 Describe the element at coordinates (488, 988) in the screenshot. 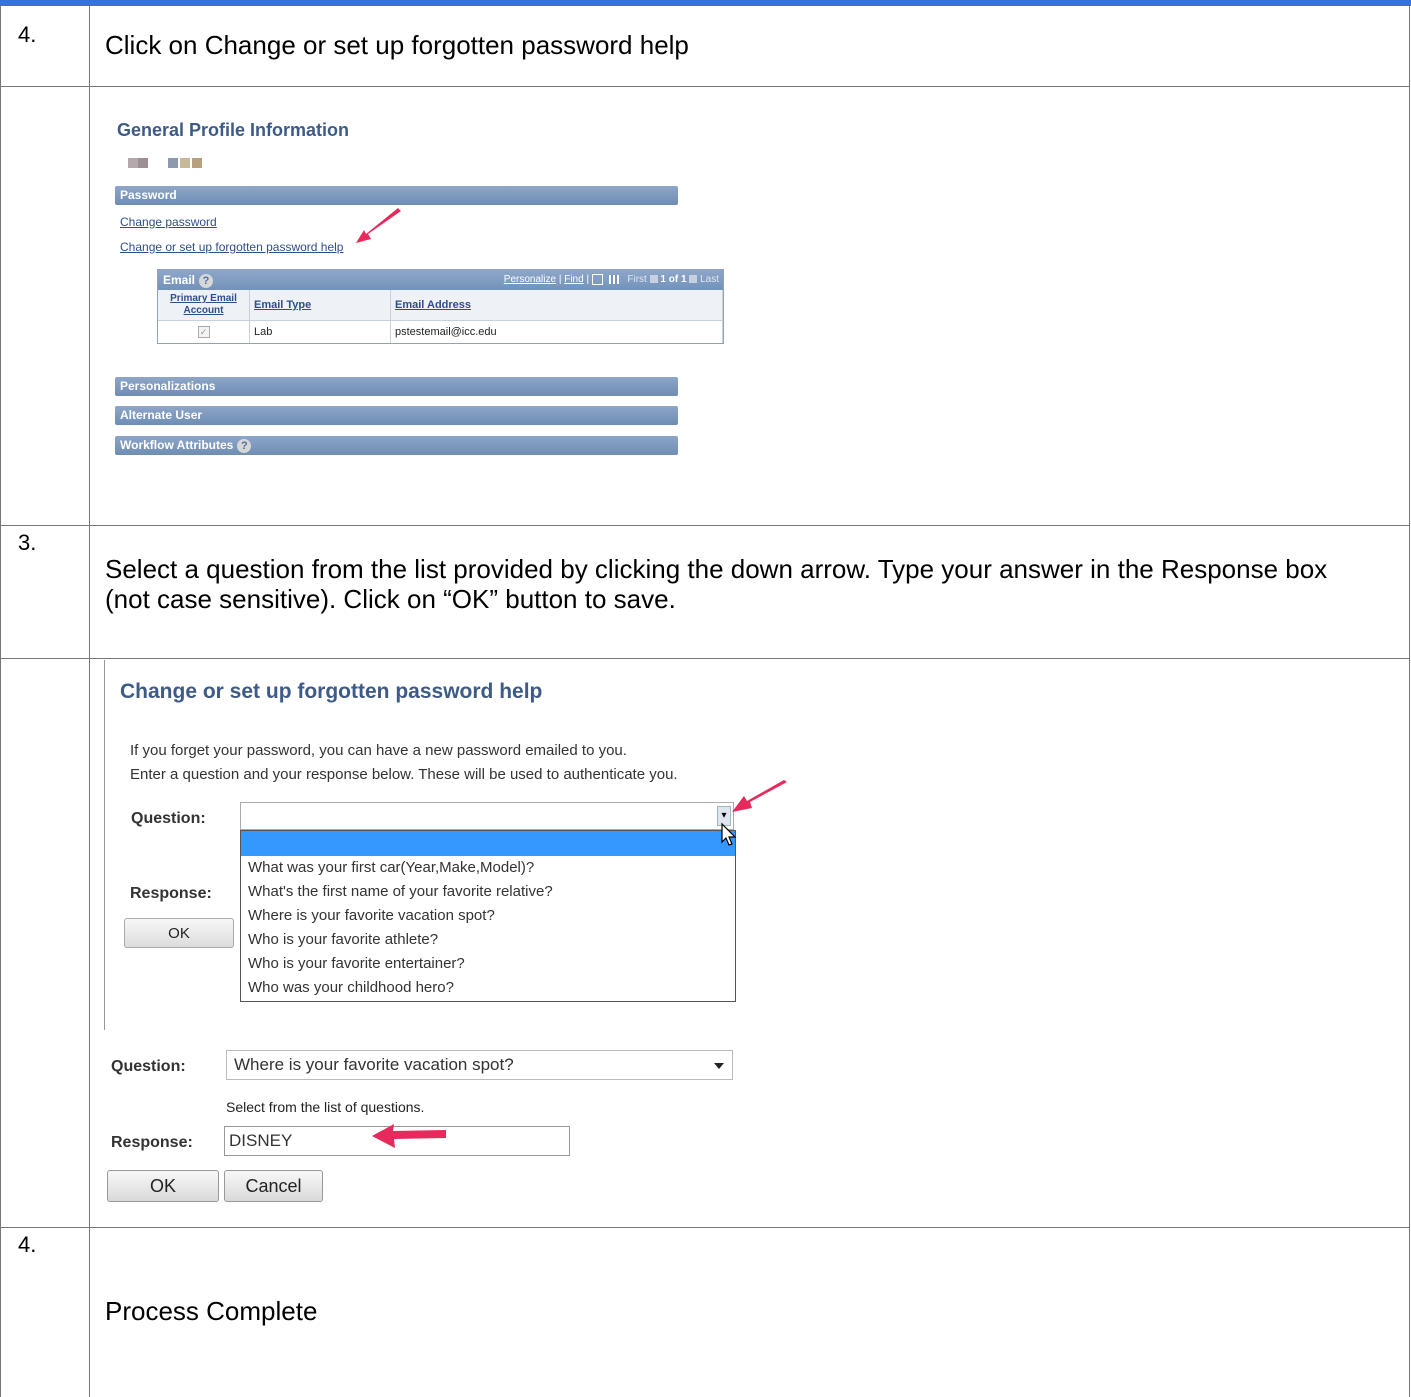

I see `list-item: Who was your childhood hero?` at that location.